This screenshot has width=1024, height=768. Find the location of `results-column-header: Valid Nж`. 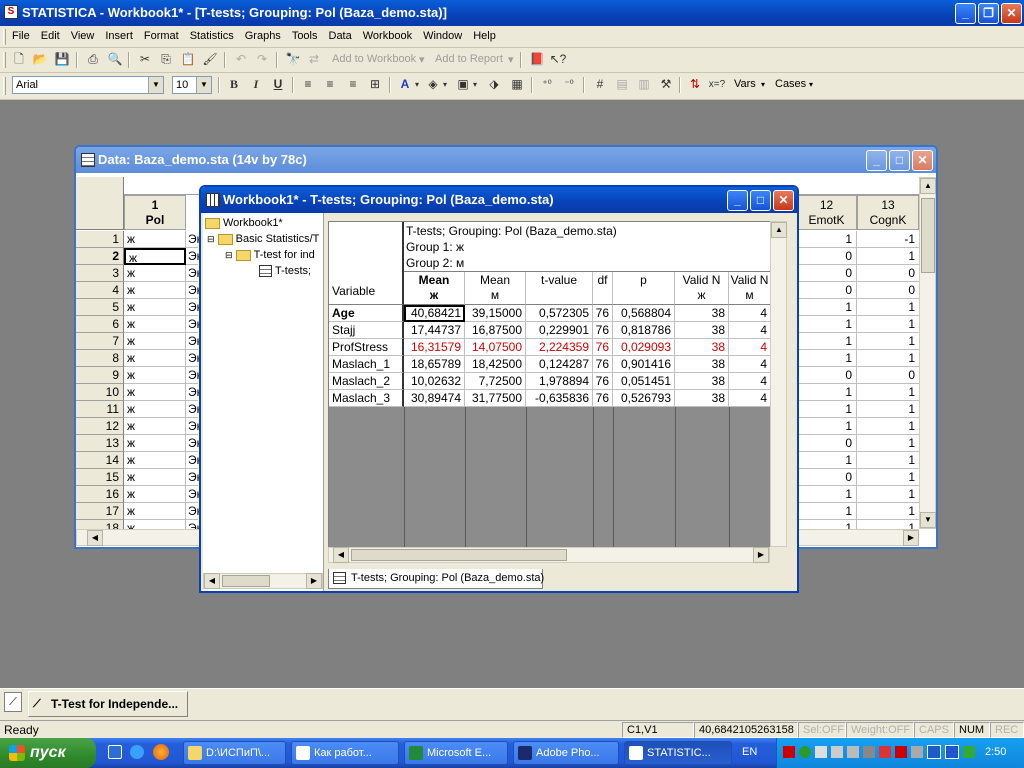

results-column-header: Valid Nж is located at coordinates (702, 288).